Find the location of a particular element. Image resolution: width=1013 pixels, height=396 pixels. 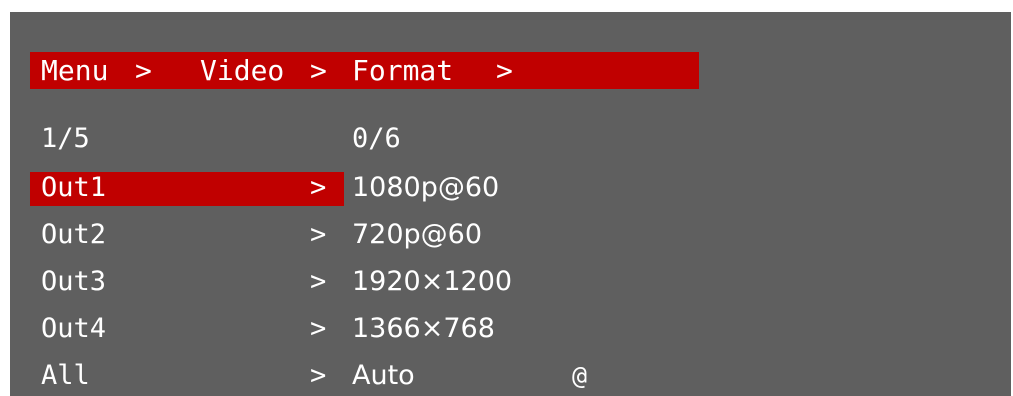

format-list-counter: 0/6 is located at coordinates (376, 138).